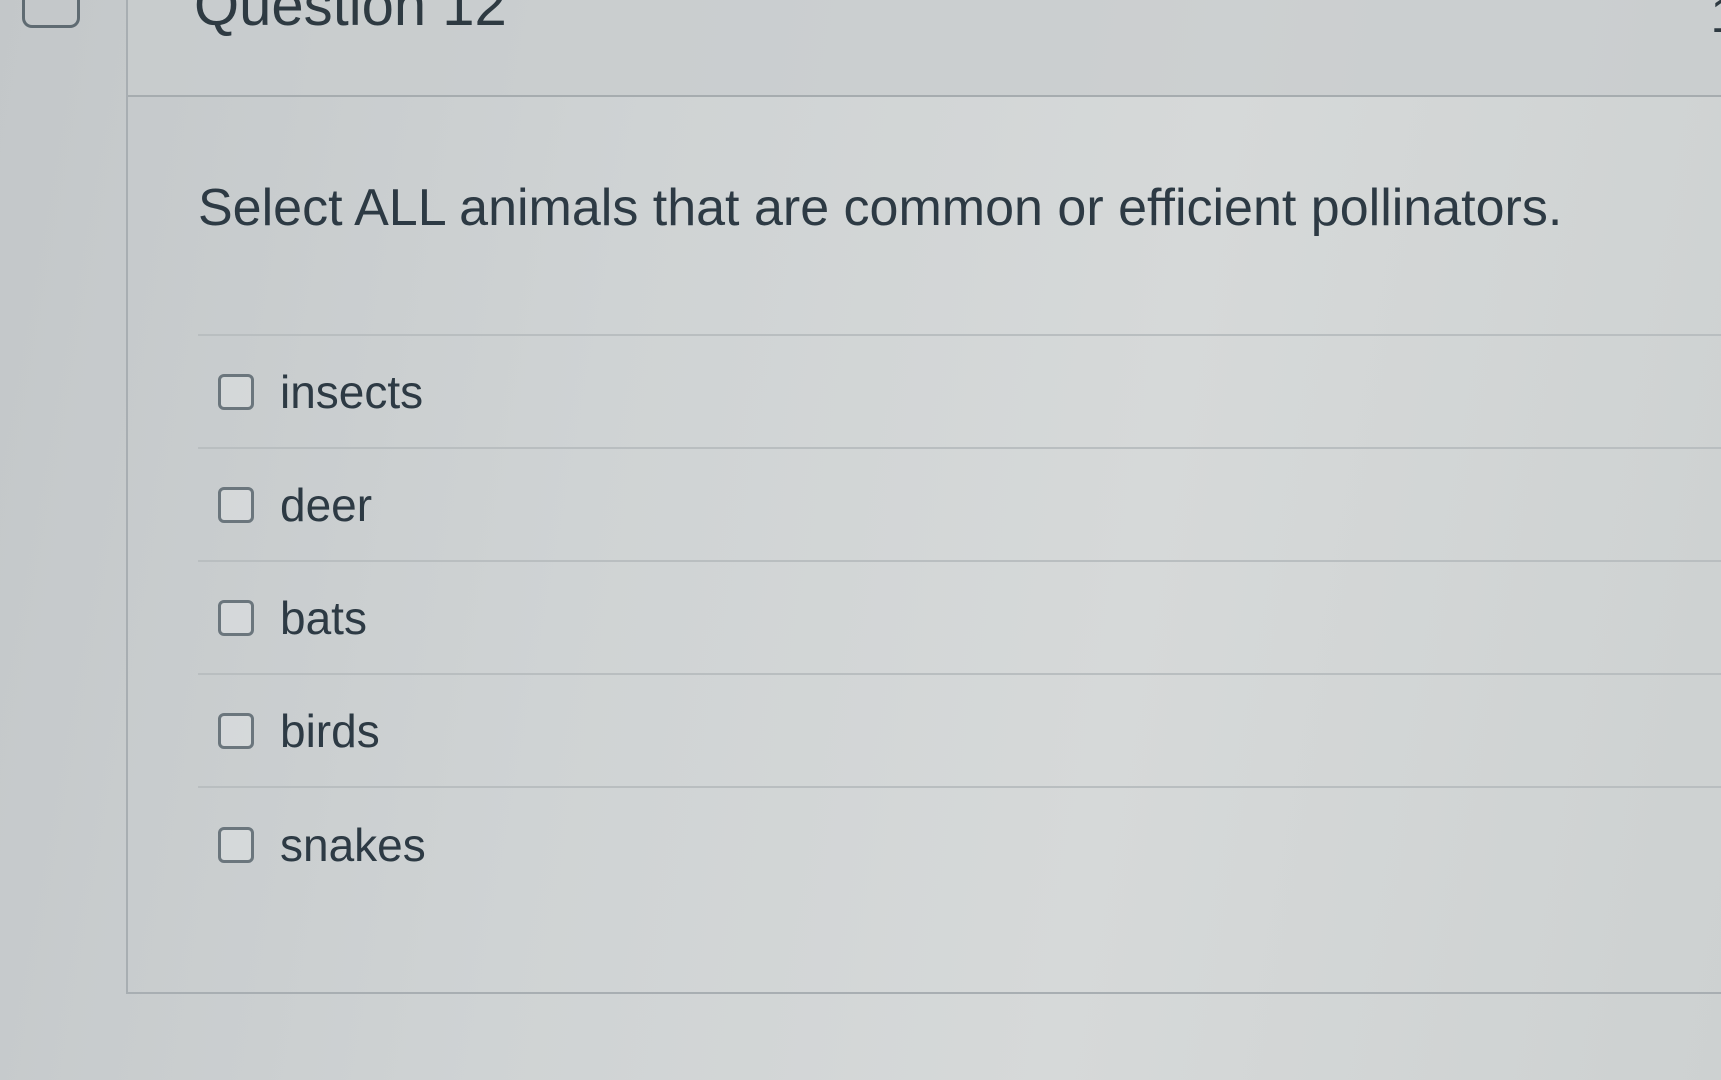 This screenshot has width=1721, height=1080. Describe the element at coordinates (959, 392) in the screenshot. I see `answer-option-insects: insects` at that location.